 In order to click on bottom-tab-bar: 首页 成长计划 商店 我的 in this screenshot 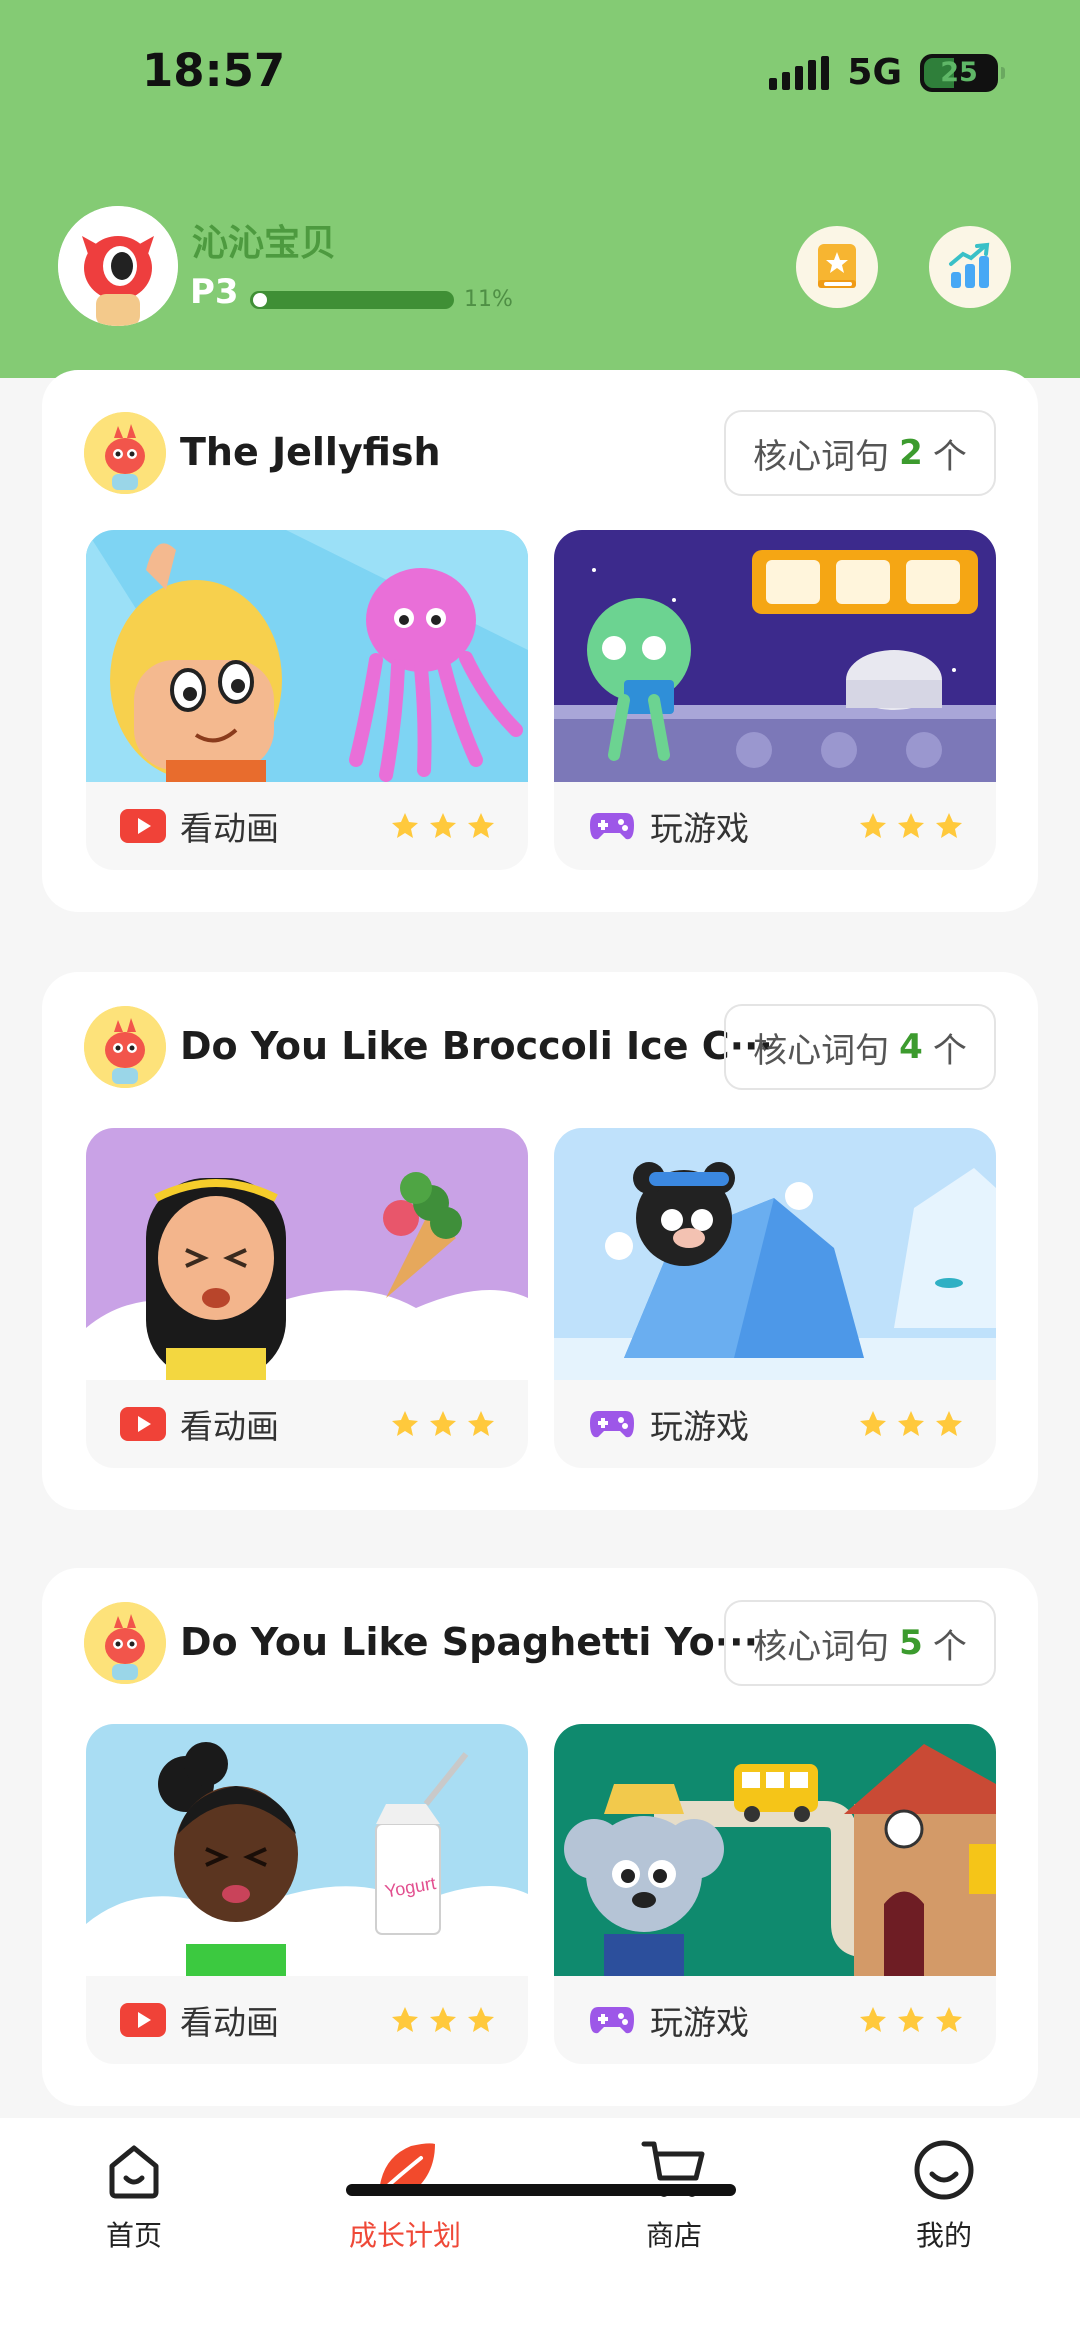, I will do `click(540, 2229)`.